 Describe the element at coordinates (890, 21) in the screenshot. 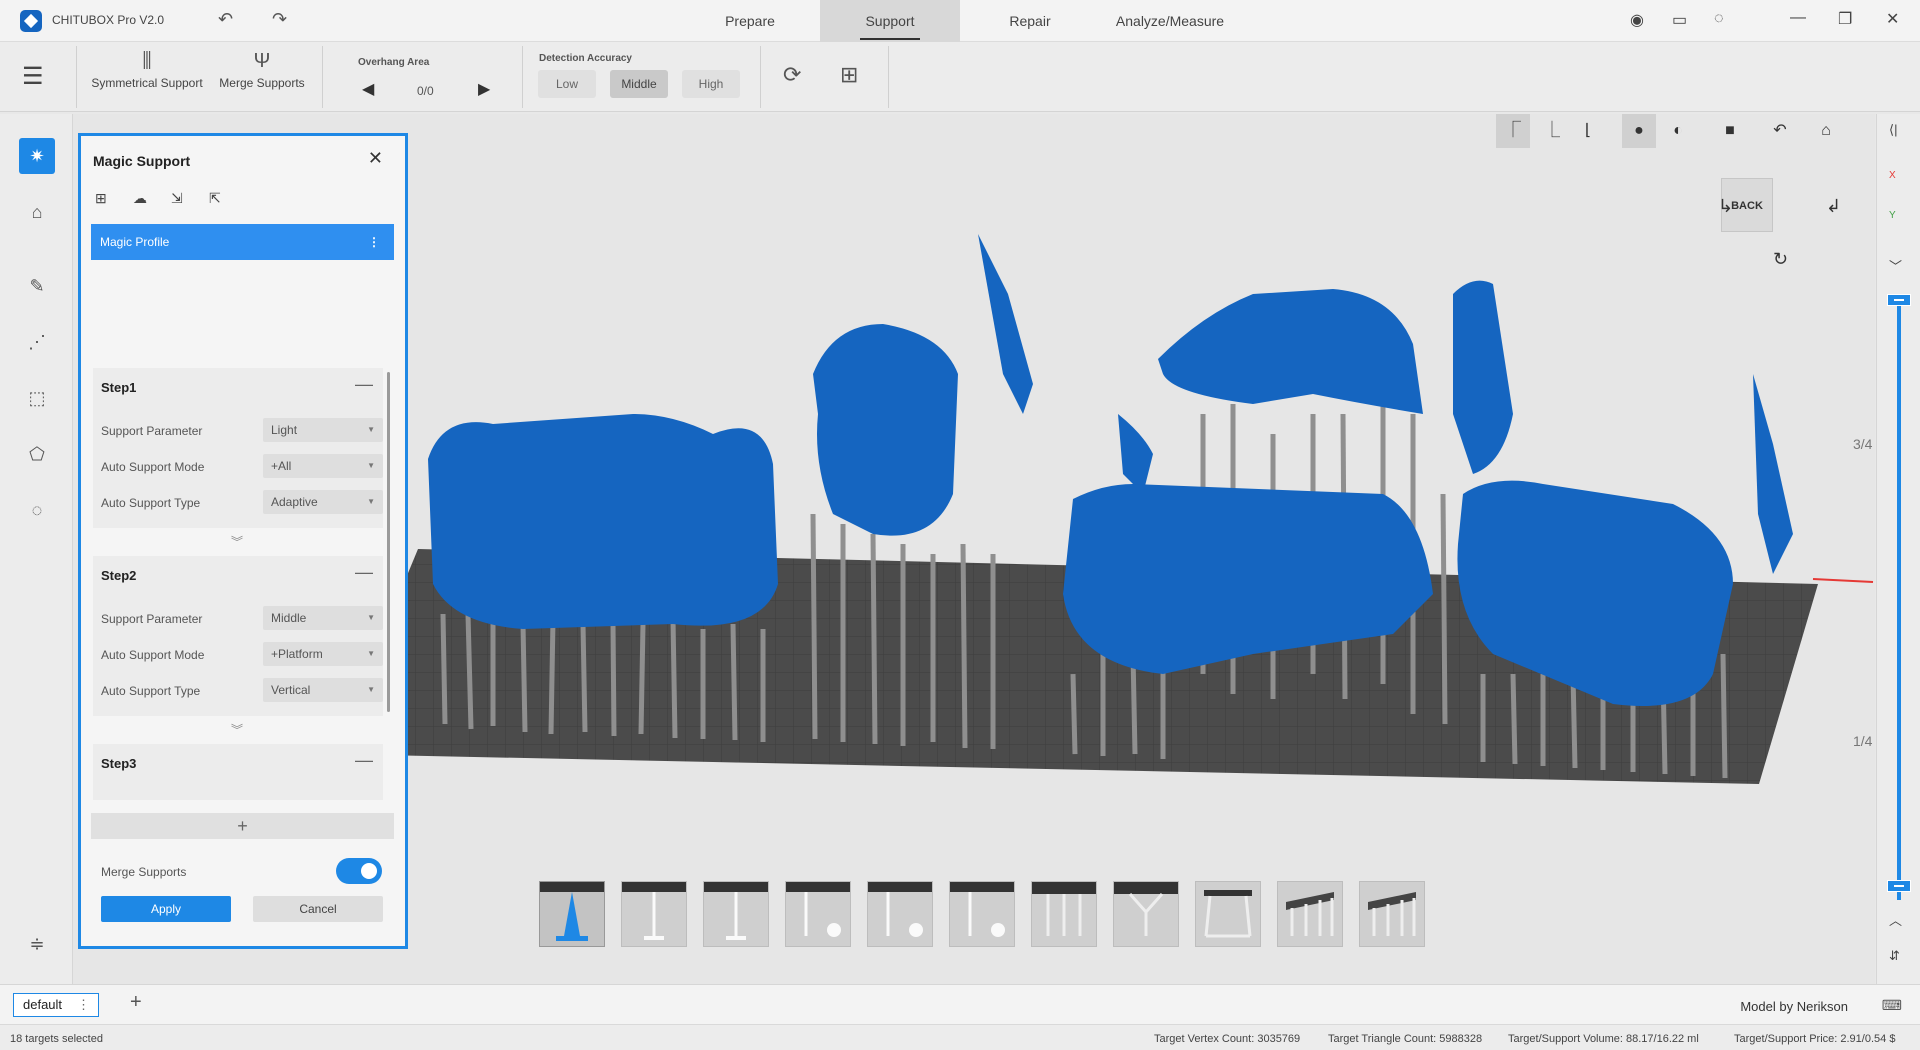

I see `tab-support: Support` at that location.